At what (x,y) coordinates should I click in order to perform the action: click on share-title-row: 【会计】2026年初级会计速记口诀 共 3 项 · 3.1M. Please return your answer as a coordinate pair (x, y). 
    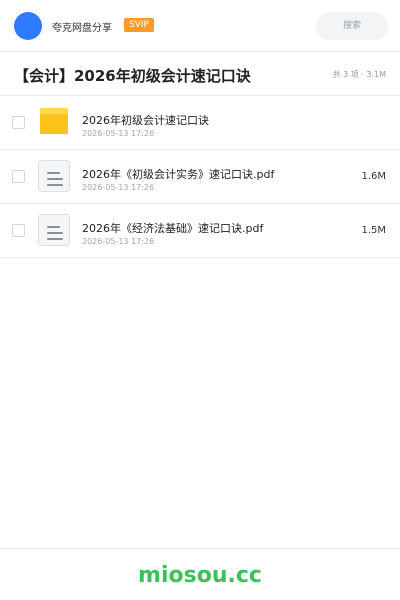
    Looking at the image, I should click on (200, 74).